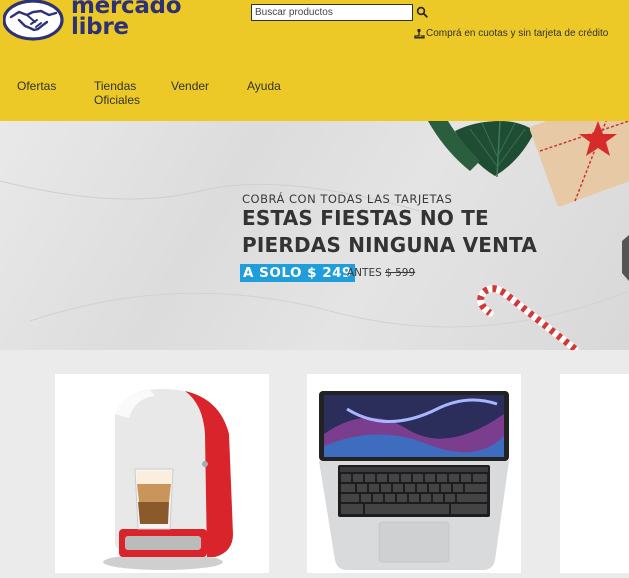 The width and height of the screenshot is (629, 578). What do you see at coordinates (400, 273) in the screenshot?
I see `old-price-value: $ 599` at bounding box center [400, 273].